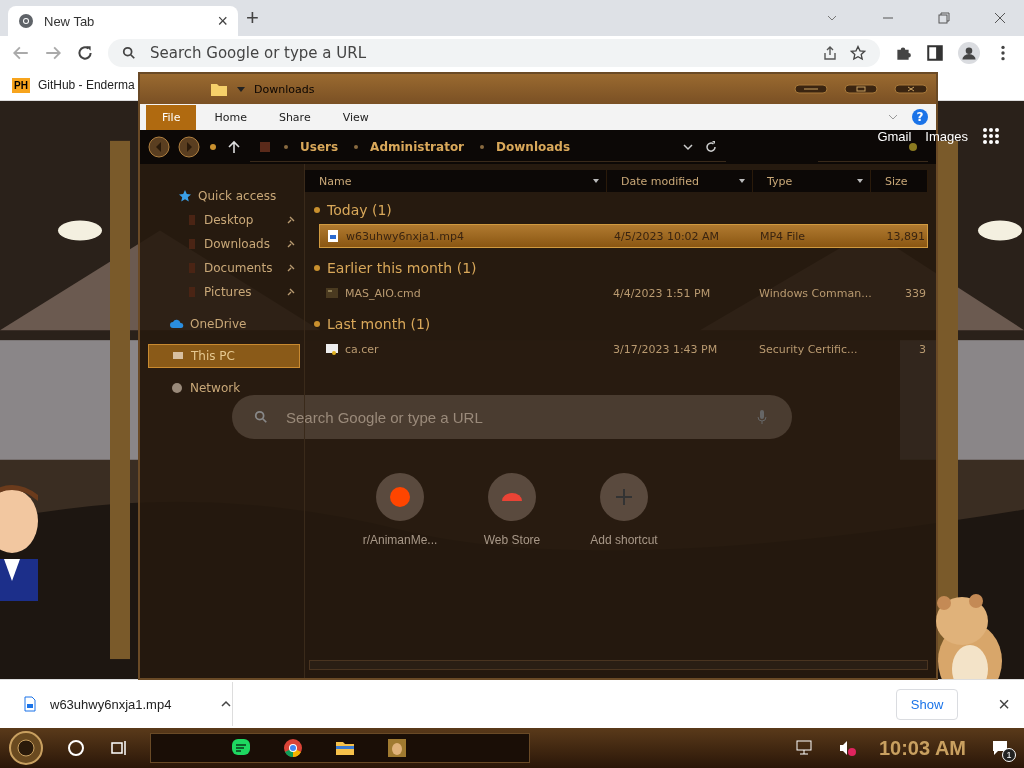  Describe the element at coordinates (76, 748) in the screenshot. I see `cortana-icon` at that location.